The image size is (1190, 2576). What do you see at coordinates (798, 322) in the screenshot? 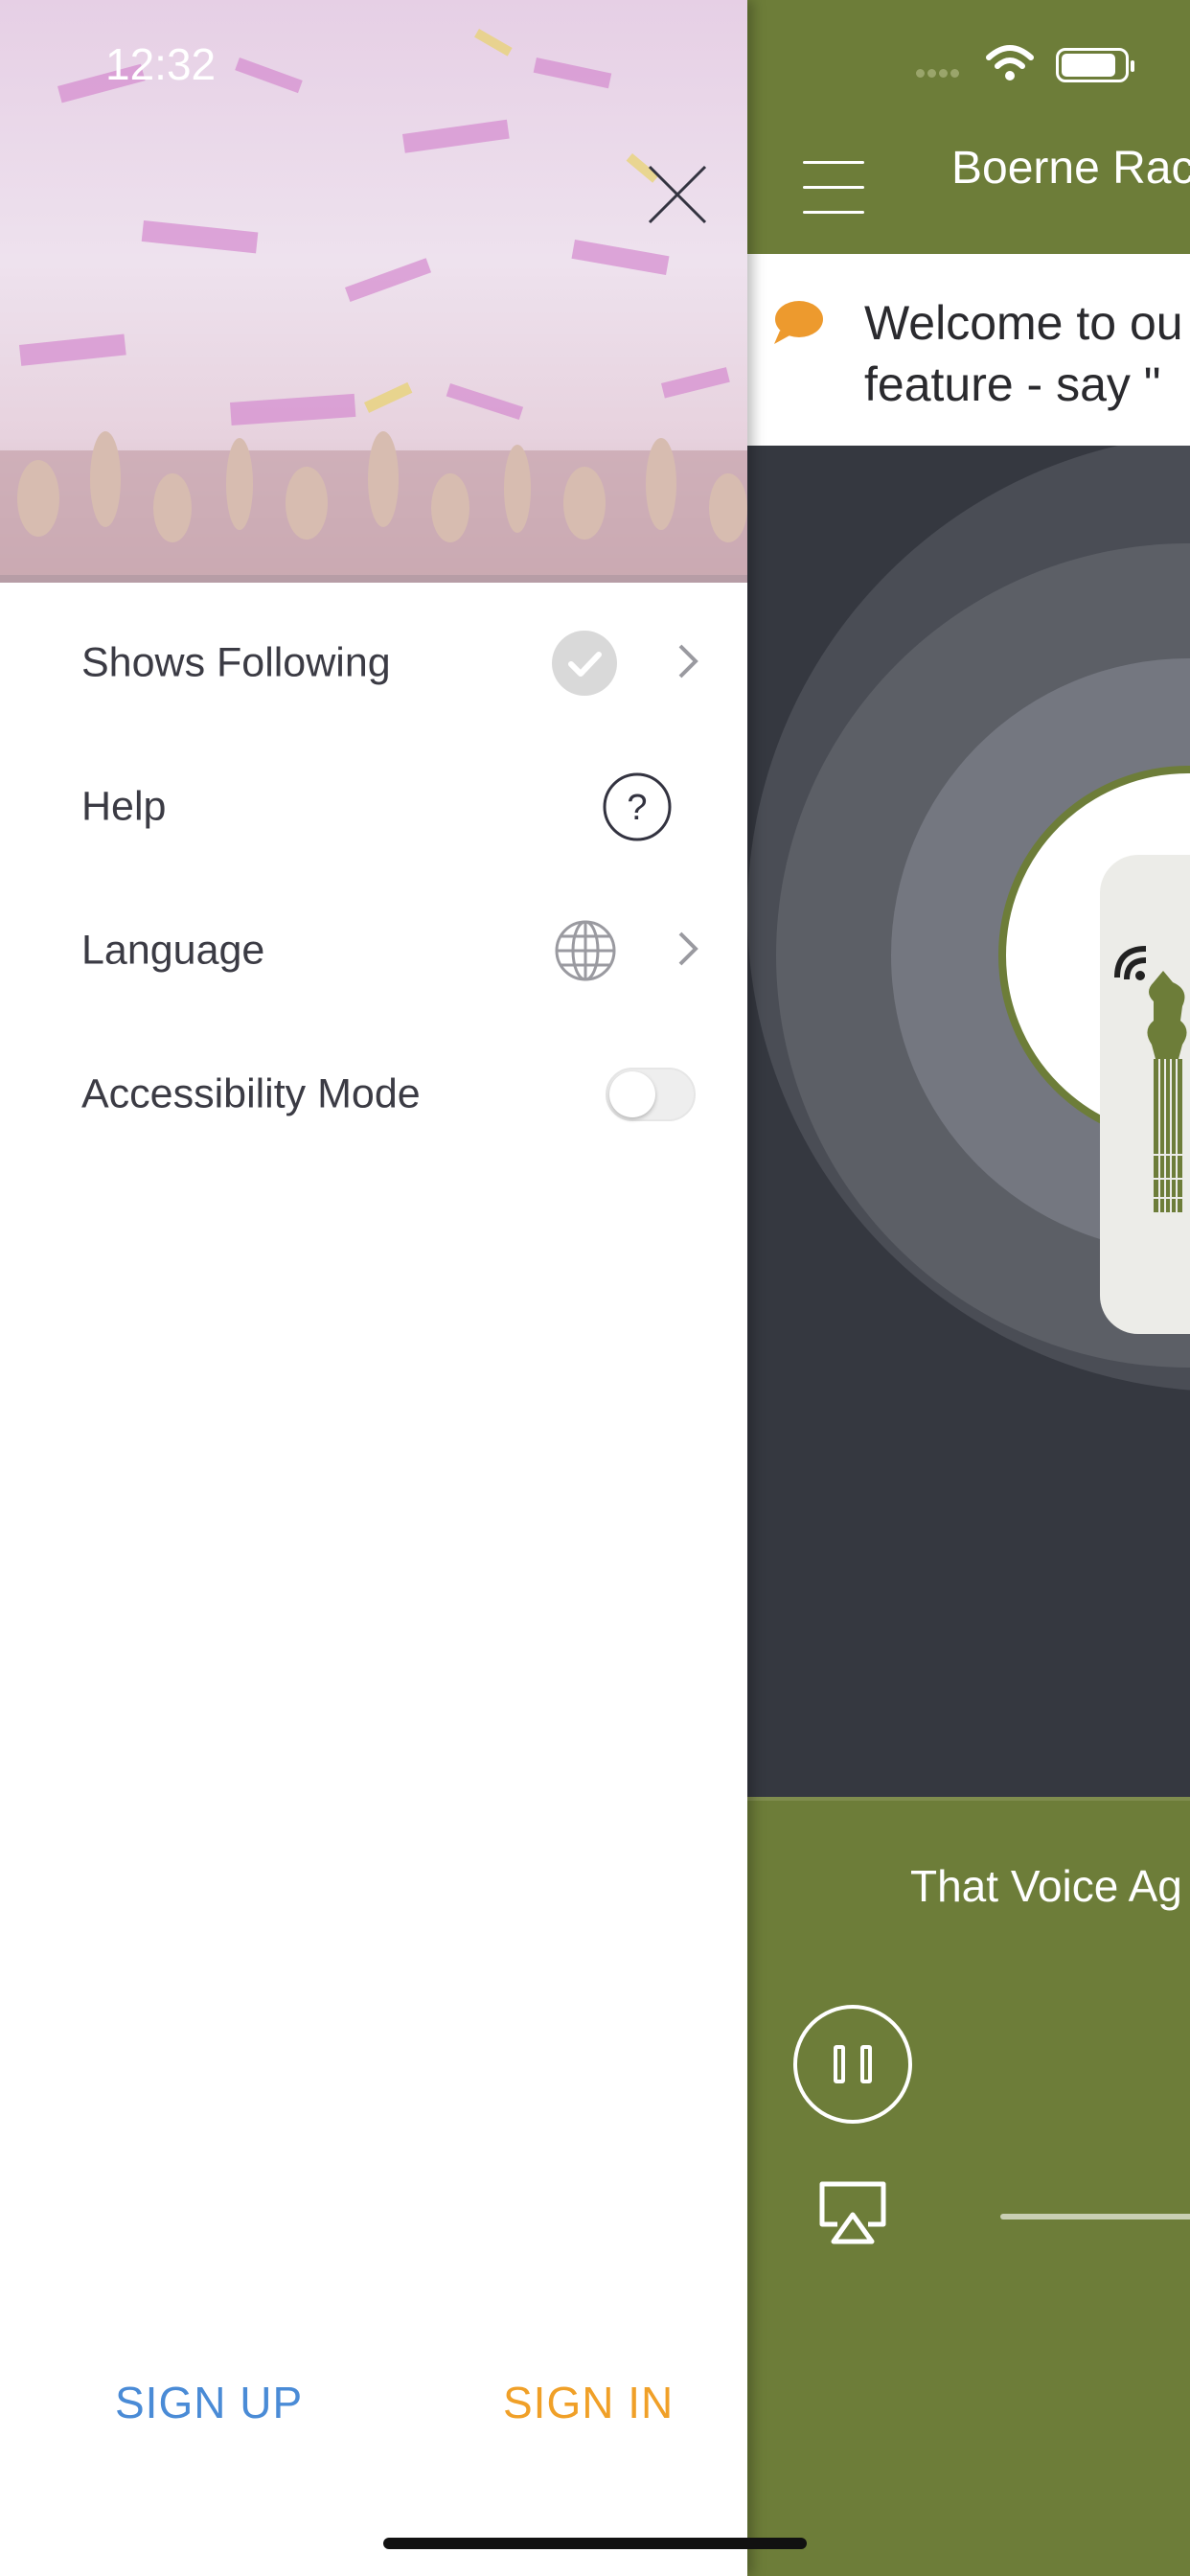
I see `chat-bubble-icon` at bounding box center [798, 322].